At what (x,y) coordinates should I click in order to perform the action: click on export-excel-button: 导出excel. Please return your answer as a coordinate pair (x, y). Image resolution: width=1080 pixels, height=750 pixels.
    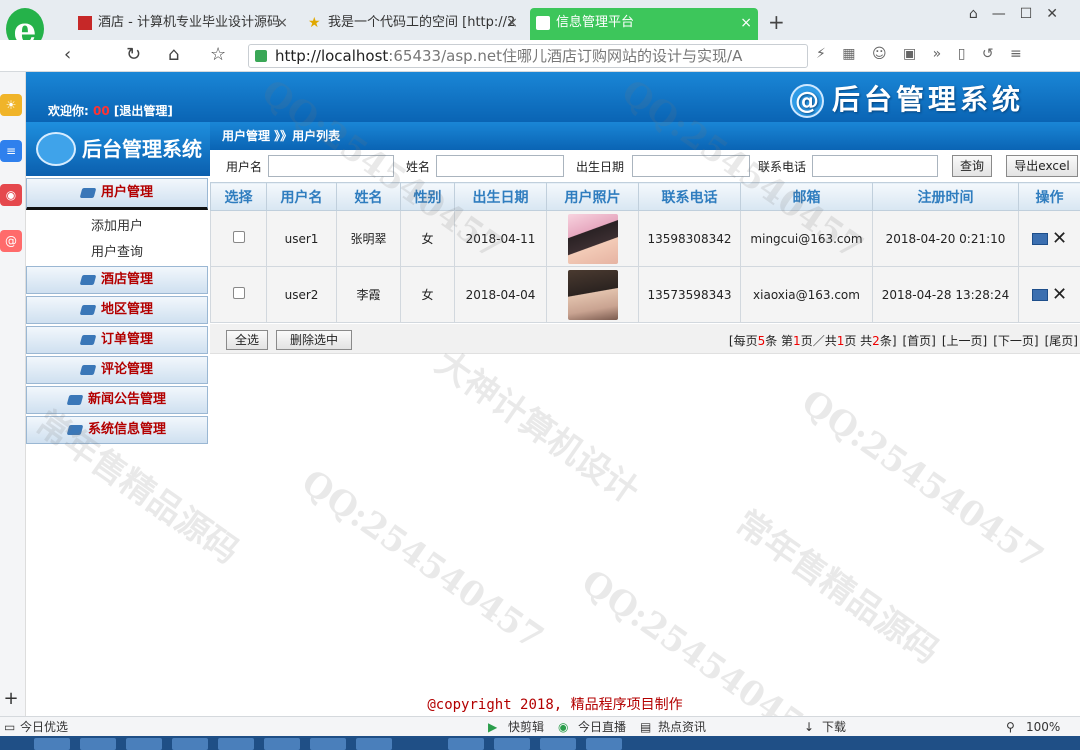
    Looking at the image, I should click on (1042, 166).